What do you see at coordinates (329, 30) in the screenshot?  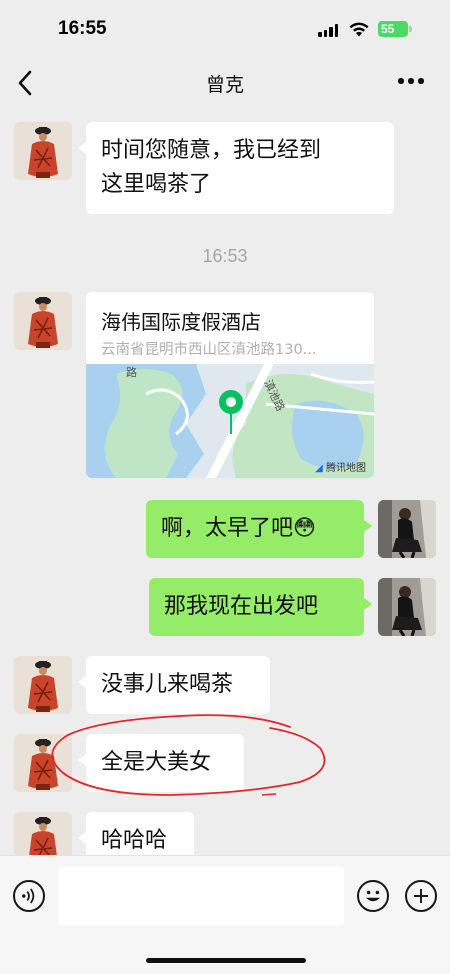 I see `cellular-signal-icon` at bounding box center [329, 30].